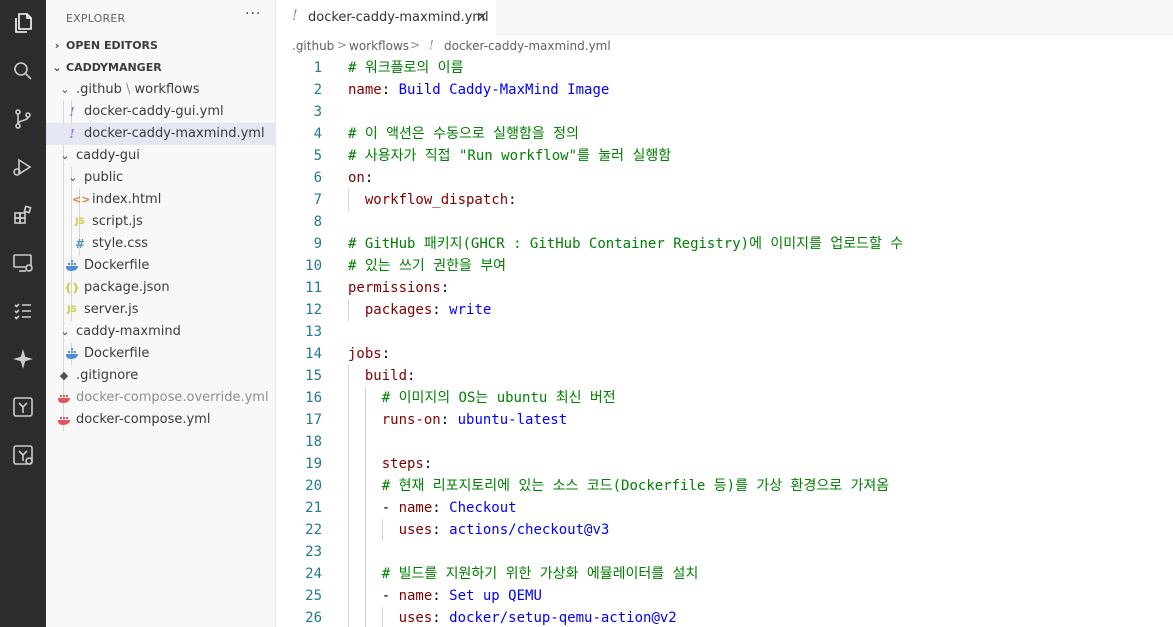 The height and width of the screenshot is (627, 1173). What do you see at coordinates (143, 419) in the screenshot?
I see `file-label: docker-compose.yml` at bounding box center [143, 419].